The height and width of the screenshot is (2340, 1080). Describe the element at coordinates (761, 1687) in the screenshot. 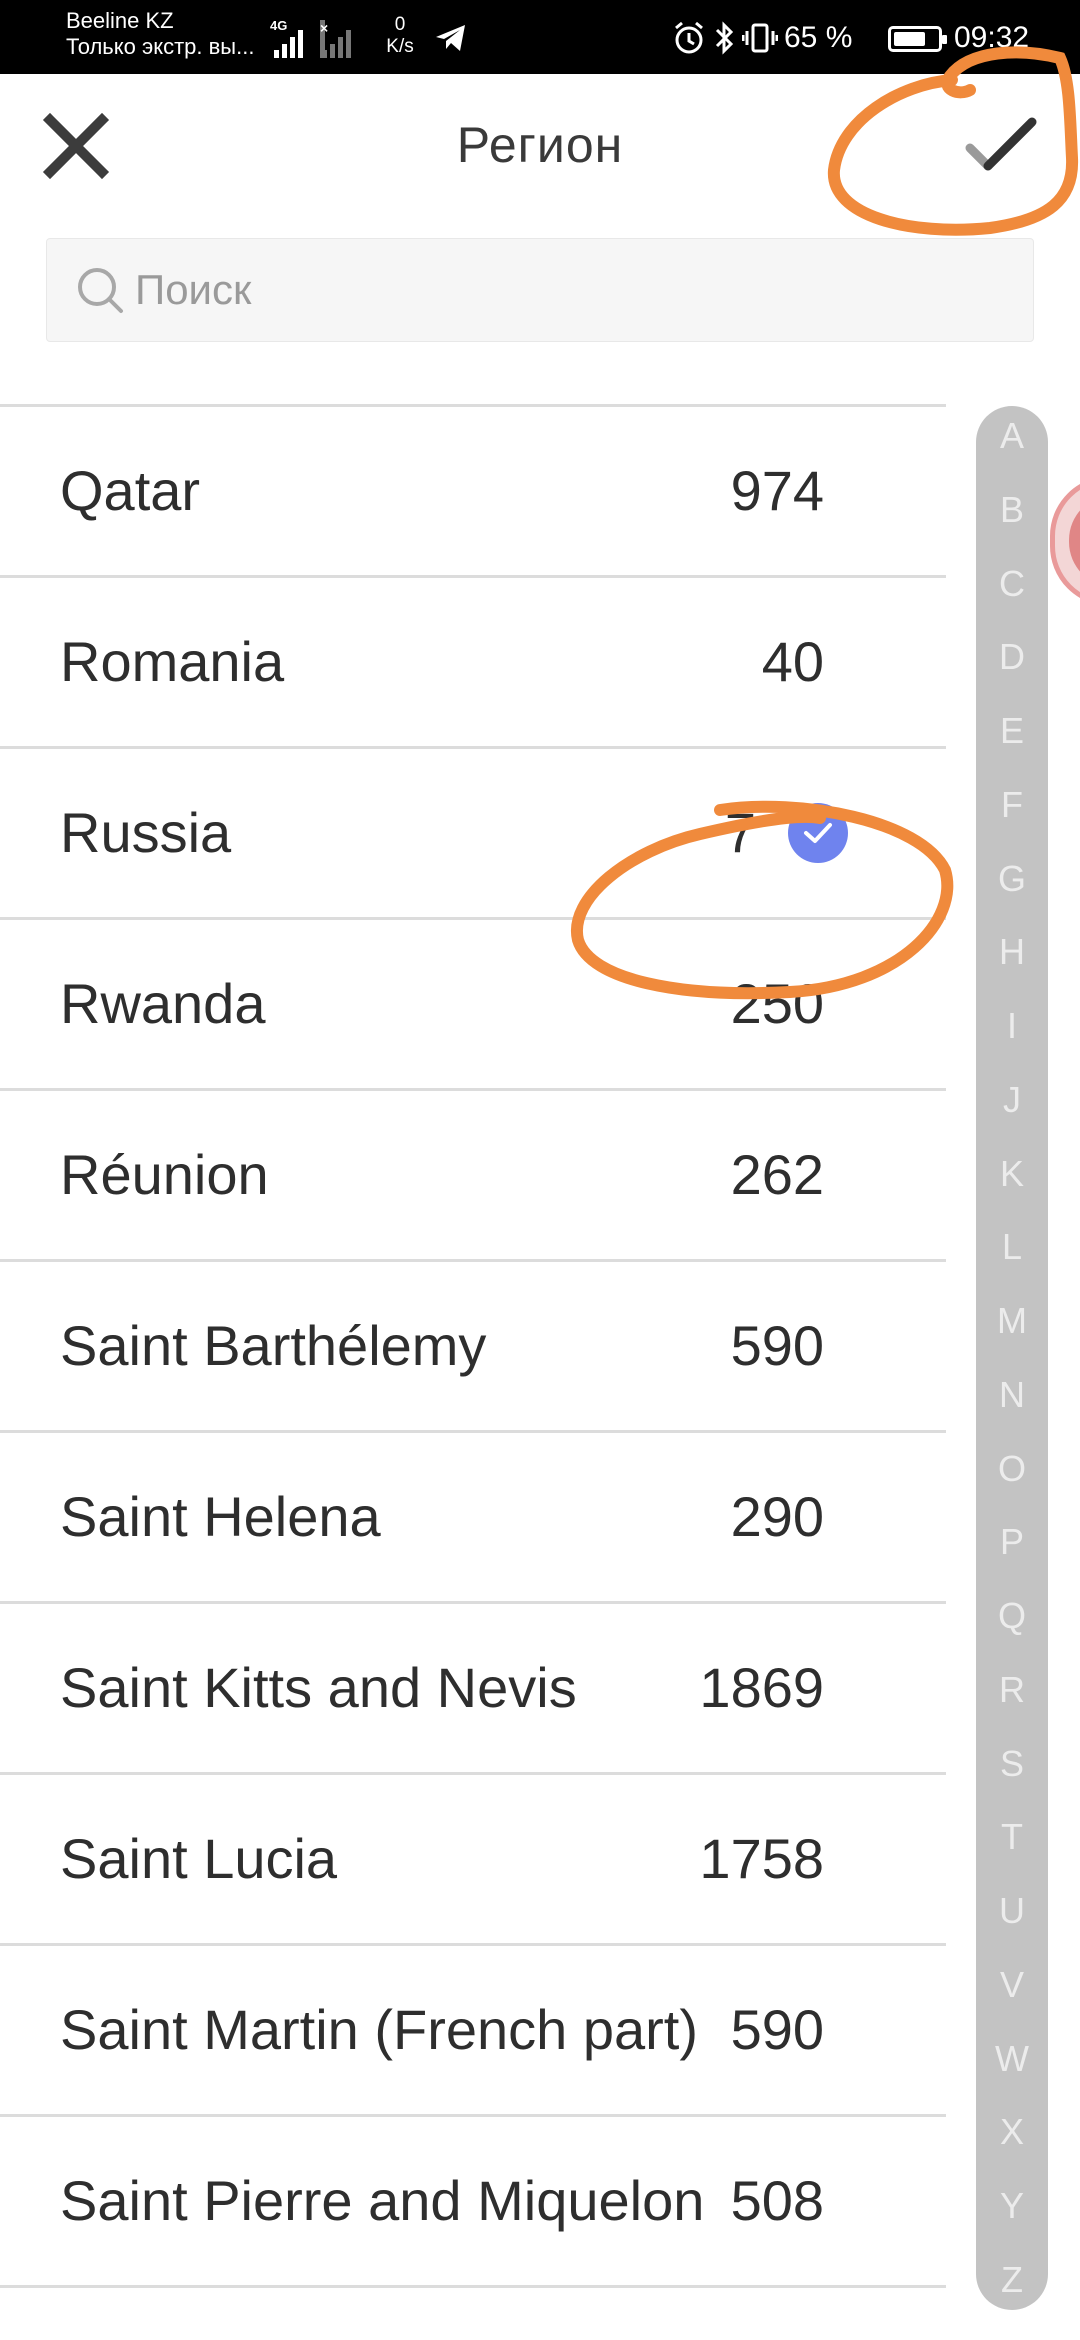

I see `region-code: 1869` at that location.